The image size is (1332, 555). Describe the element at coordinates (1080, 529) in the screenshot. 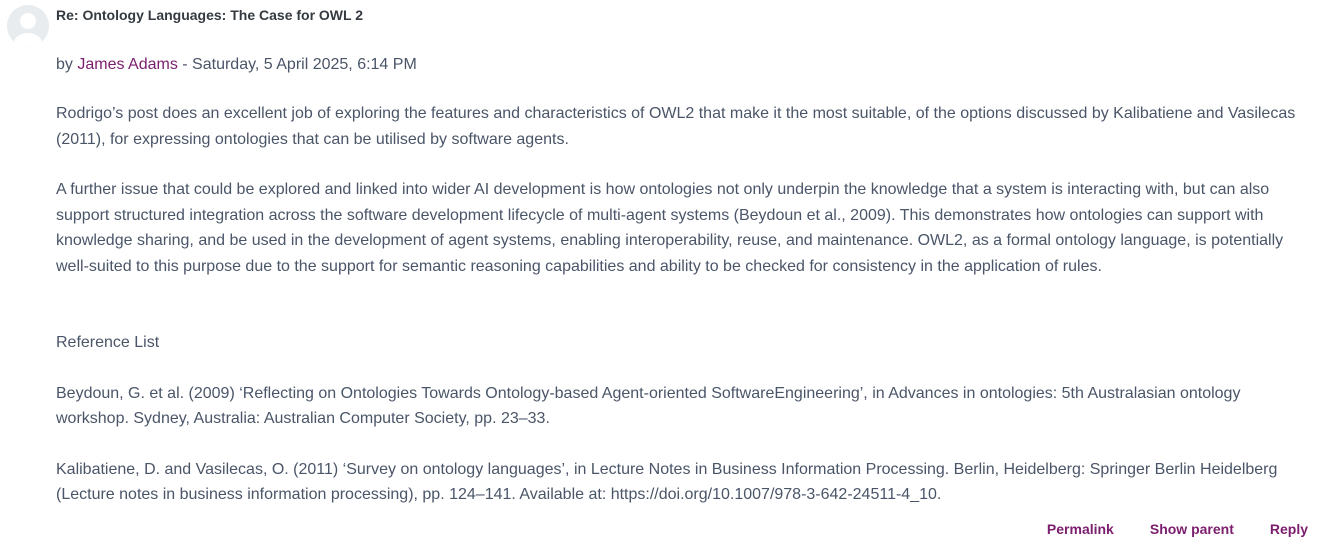

I see `permalink-link: Permalink` at that location.